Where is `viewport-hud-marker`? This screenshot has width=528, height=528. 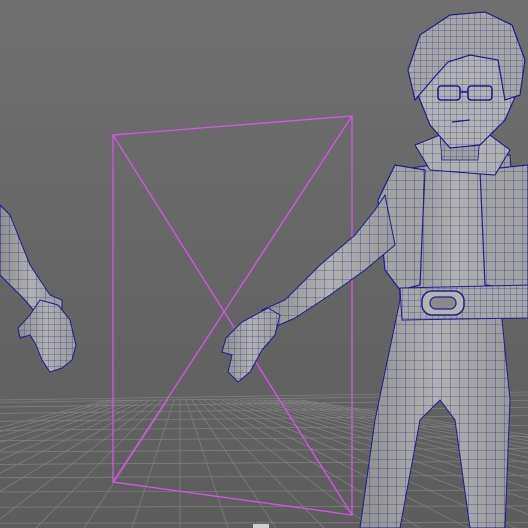 viewport-hud-marker is located at coordinates (261, 526).